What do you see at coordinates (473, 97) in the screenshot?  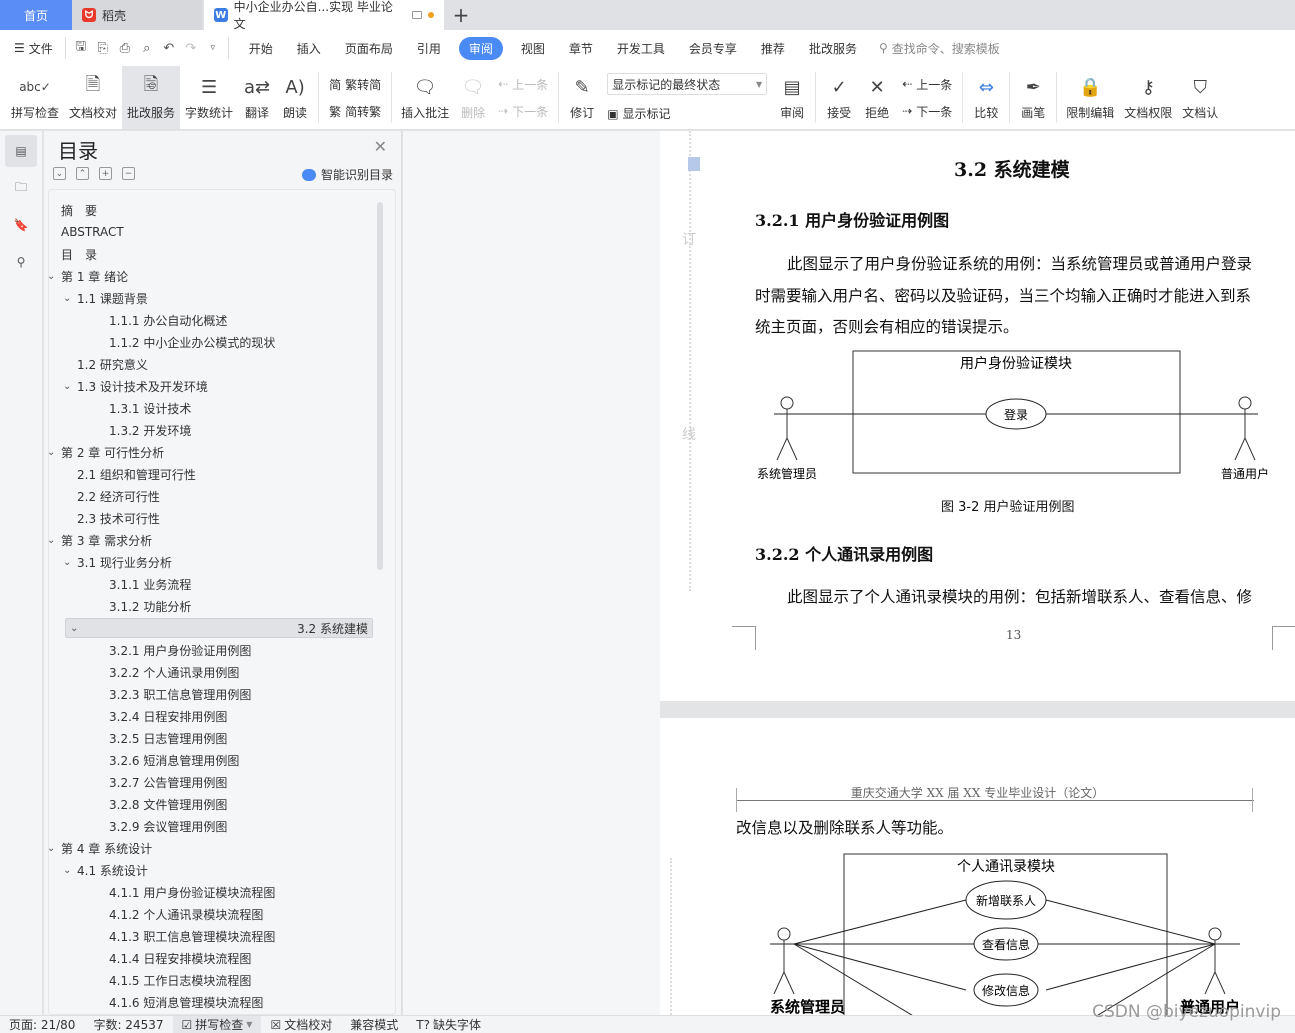 I see `delete-comment-button: 🗨 删除` at bounding box center [473, 97].